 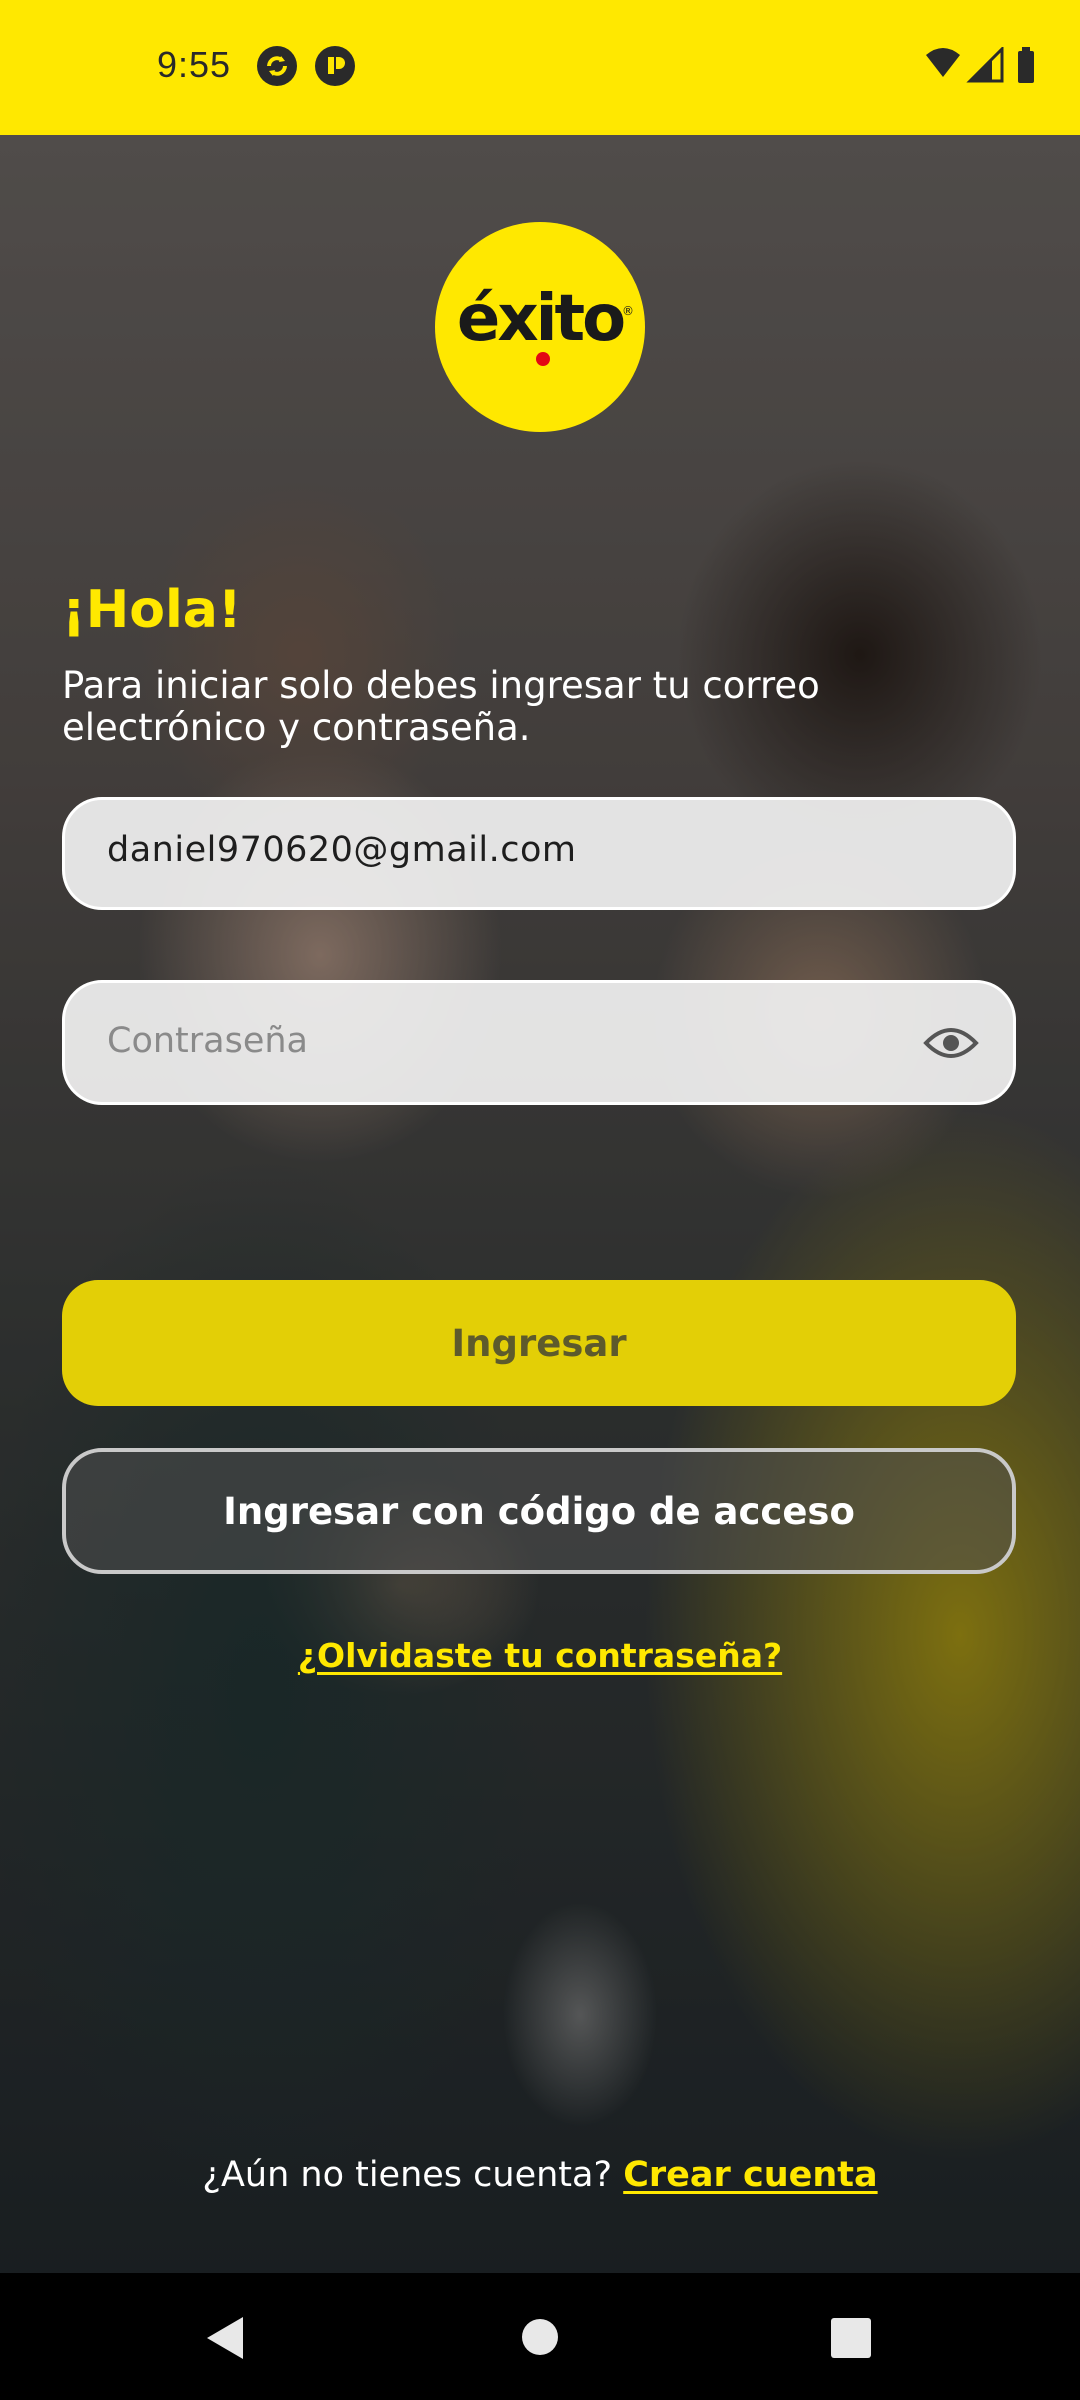 I want to click on status-bar: 9:55, so click(x=540, y=67).